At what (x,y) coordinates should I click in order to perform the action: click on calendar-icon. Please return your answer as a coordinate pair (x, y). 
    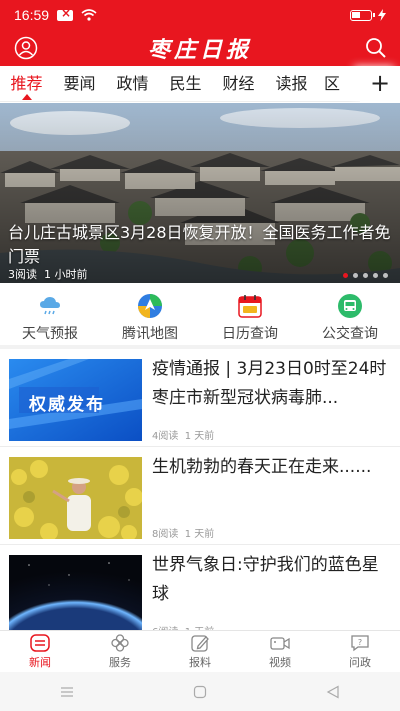
    Looking at the image, I should click on (250, 306).